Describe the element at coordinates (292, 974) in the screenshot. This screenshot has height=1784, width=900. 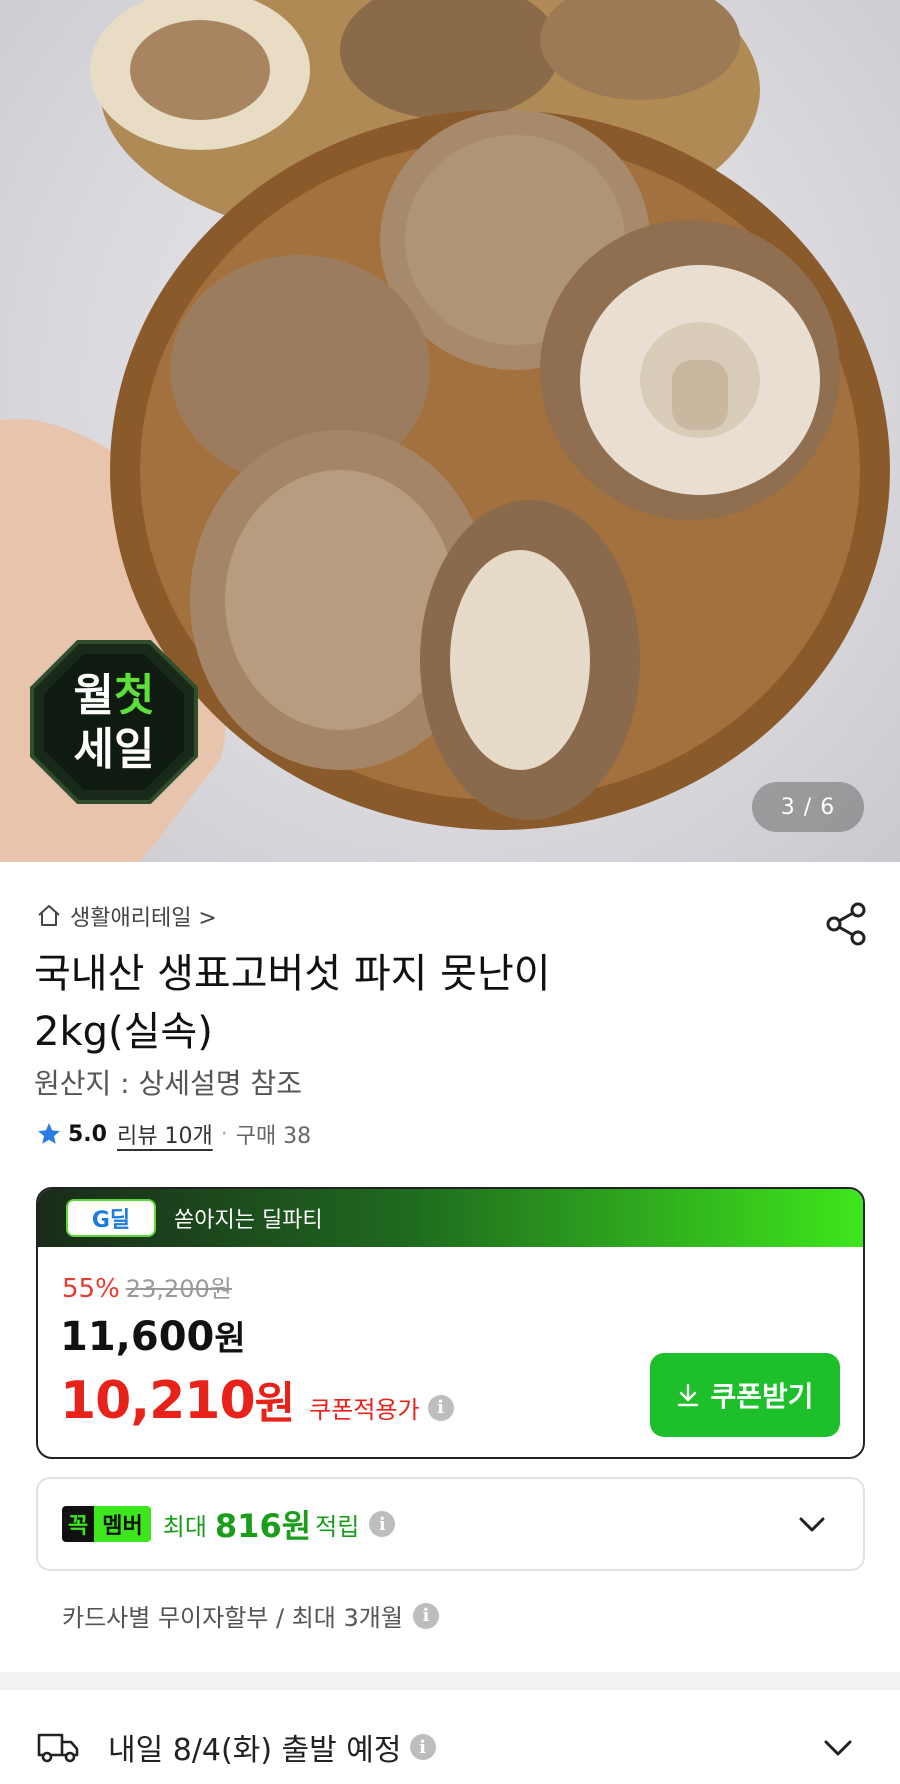
I see `product-title-line-1: 국내산 생표고버섯 파지 못난이` at that location.